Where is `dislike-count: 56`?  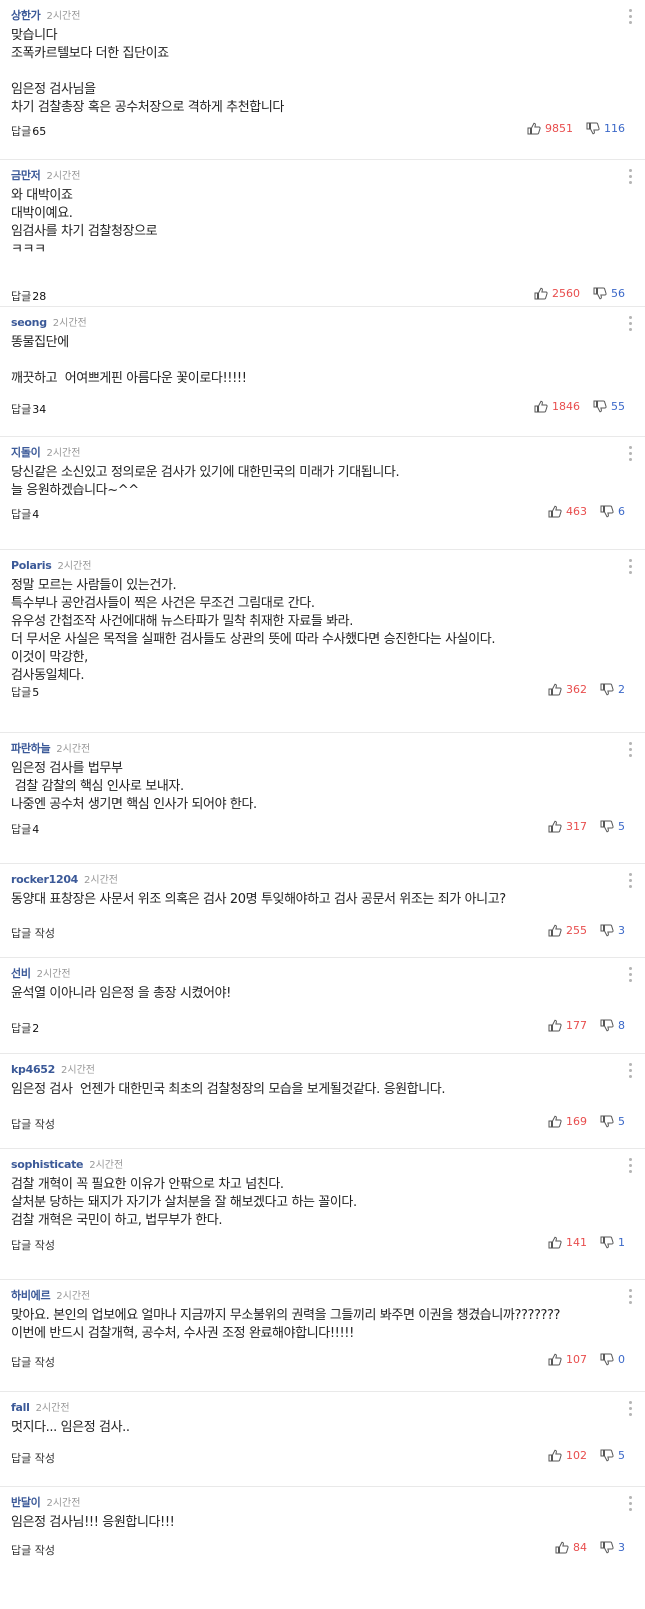 dislike-count: 56 is located at coordinates (618, 293).